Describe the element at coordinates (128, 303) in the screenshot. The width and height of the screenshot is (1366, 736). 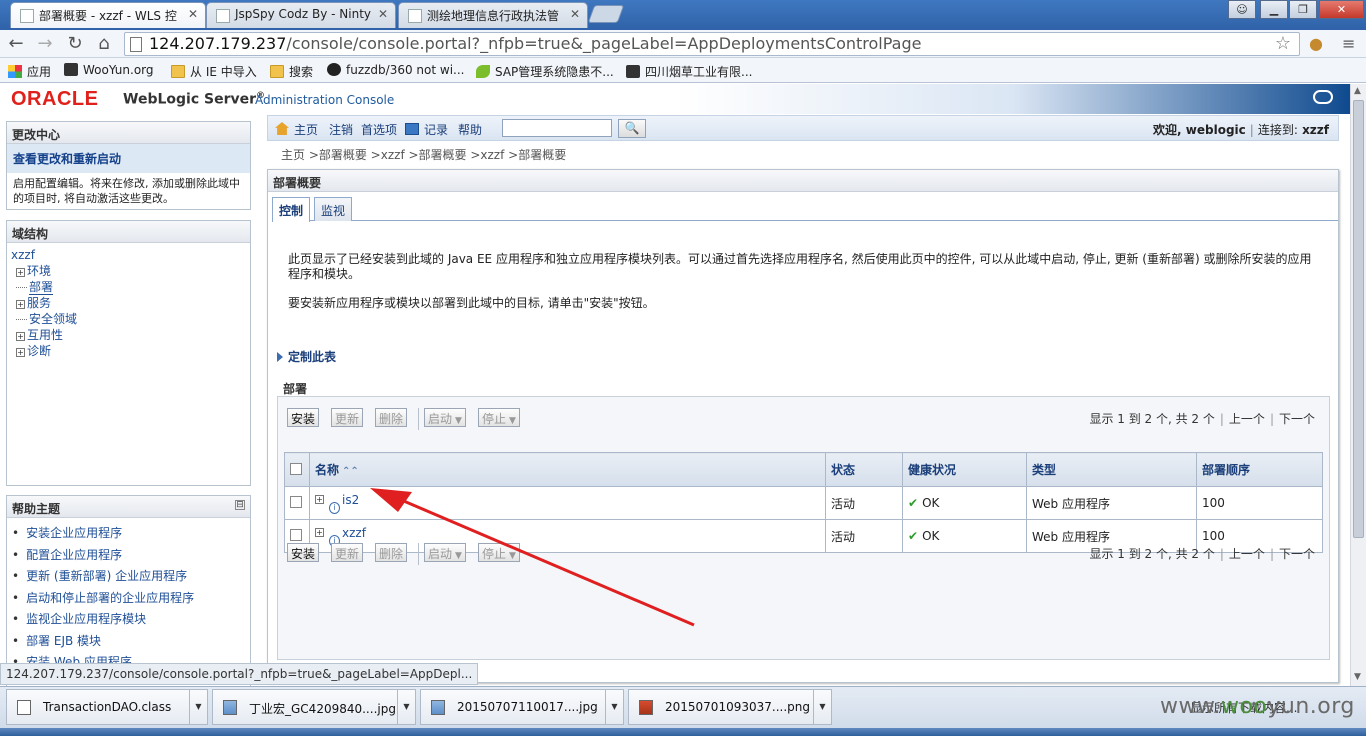
I see `tree-node-services: + 服务` at that location.